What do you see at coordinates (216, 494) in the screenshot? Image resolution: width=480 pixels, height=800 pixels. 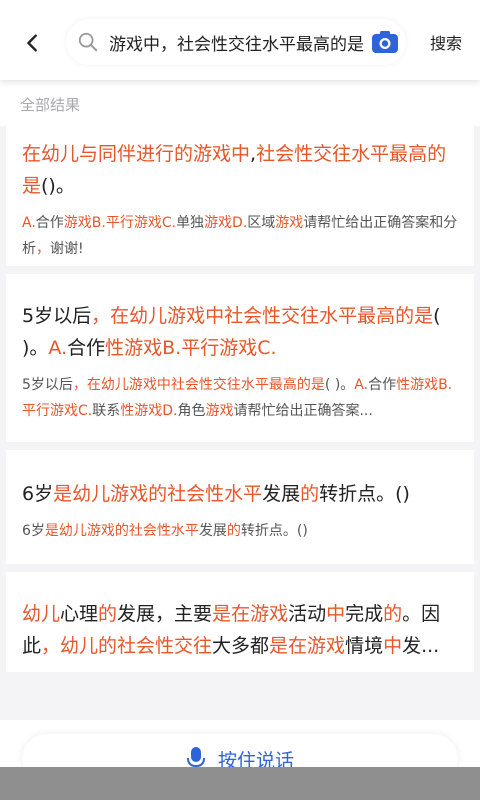 I see `result-title: 6岁是幼儿游戏的社会性水平发展的转折点。()` at bounding box center [216, 494].